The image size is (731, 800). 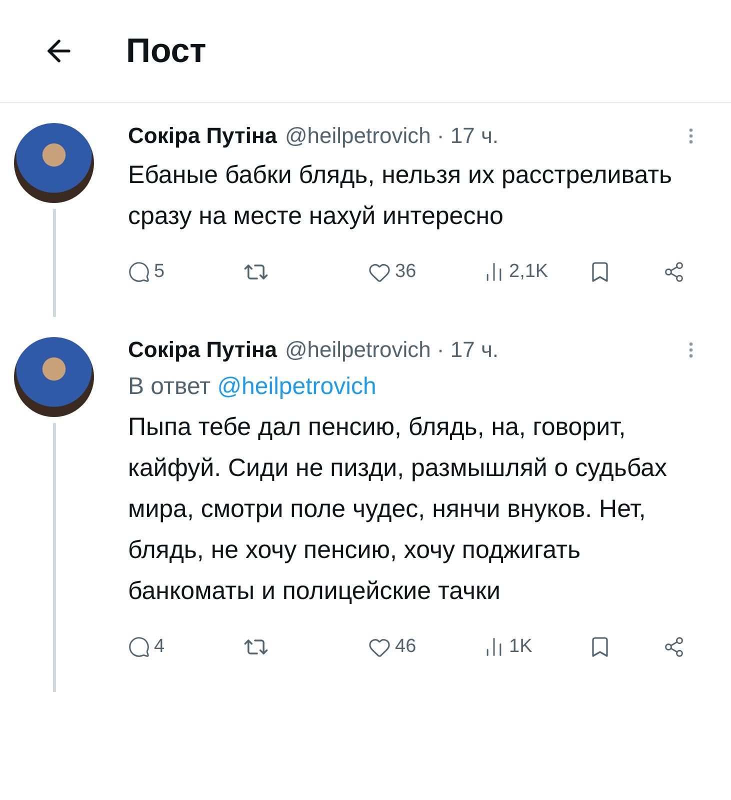 I want to click on like-button: 36, so click(x=392, y=272).